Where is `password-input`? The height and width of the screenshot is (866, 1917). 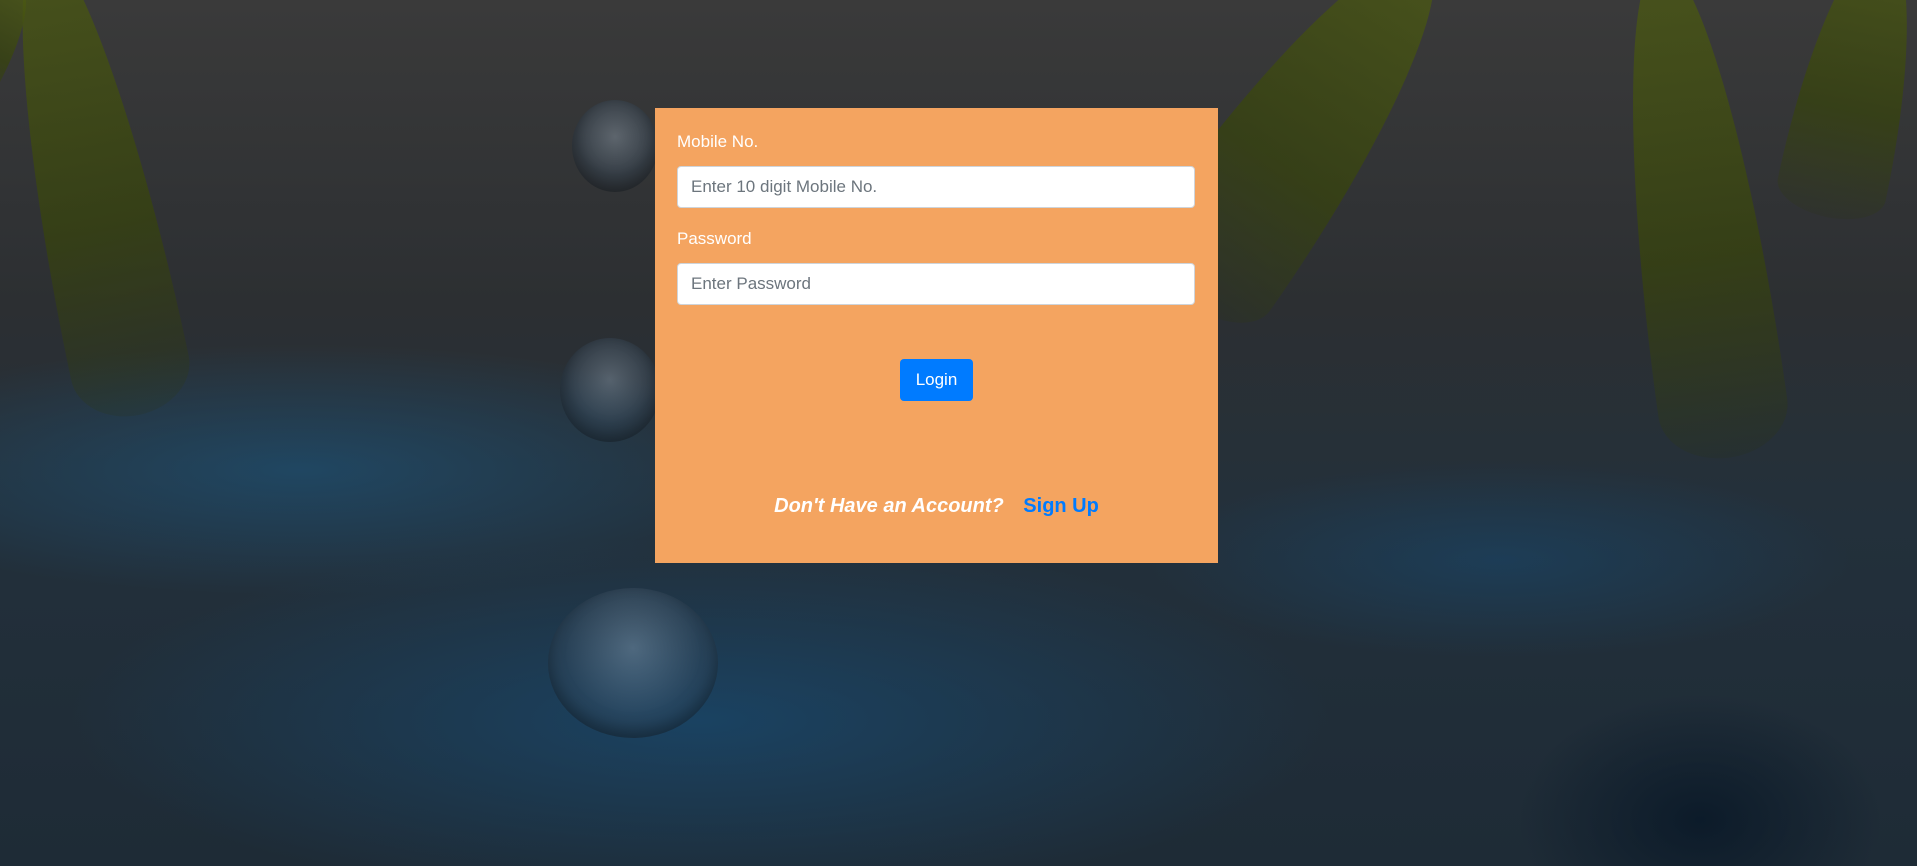 password-input is located at coordinates (936, 284).